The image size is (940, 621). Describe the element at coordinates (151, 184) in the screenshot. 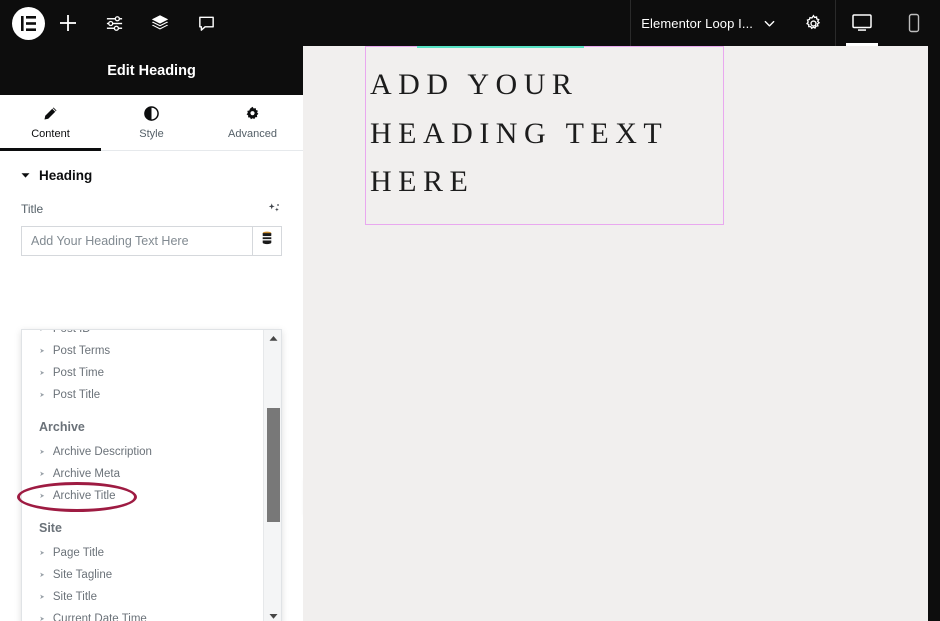

I see `heading-section-toggle: Heading` at that location.